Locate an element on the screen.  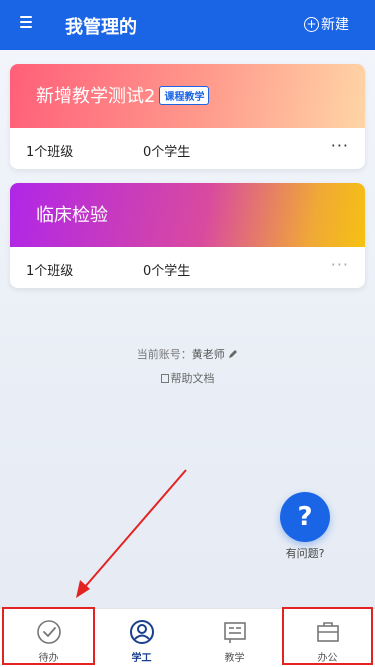
course-card-header: 临床检验 is located at coordinates (187, 215).